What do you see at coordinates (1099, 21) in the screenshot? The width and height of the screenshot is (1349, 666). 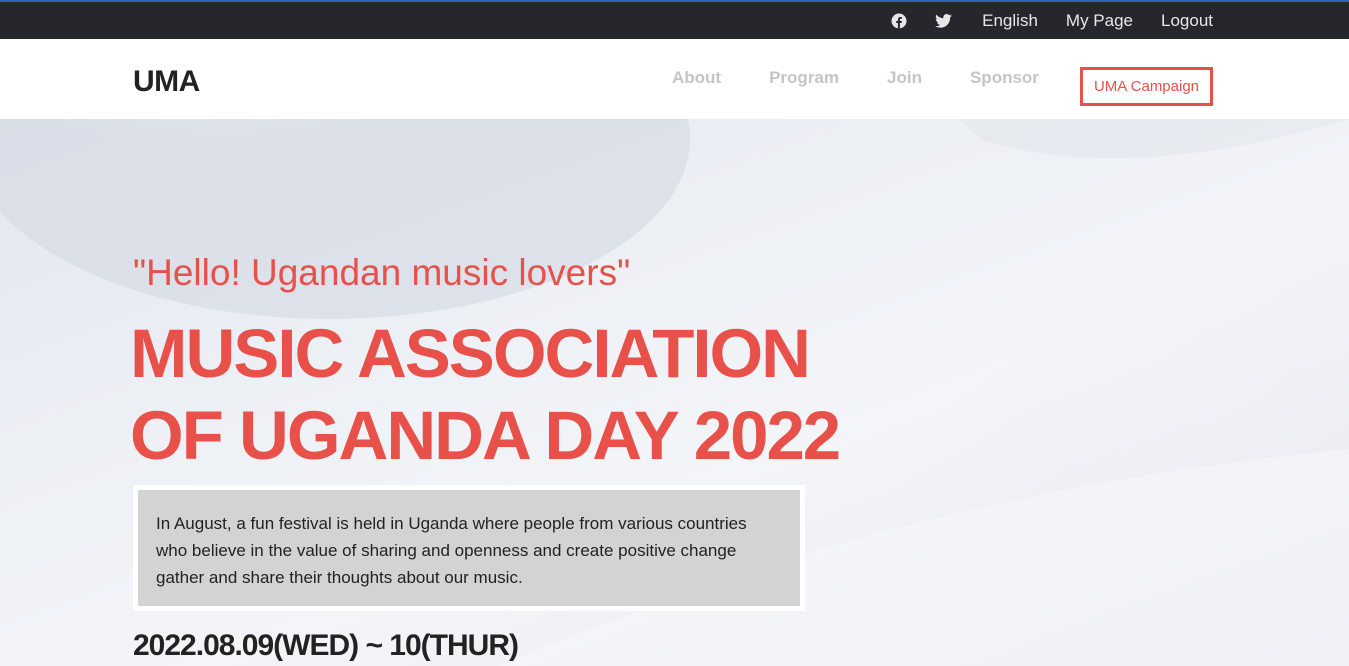 I see `my-page-link: My Page` at bounding box center [1099, 21].